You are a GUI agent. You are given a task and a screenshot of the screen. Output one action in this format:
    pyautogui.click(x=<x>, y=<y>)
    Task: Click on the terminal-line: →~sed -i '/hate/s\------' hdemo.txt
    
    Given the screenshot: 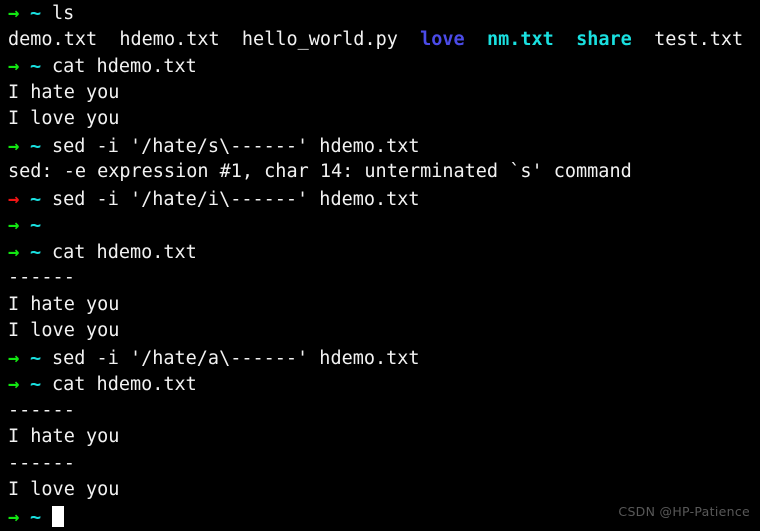 What is the action you would take?
    pyautogui.click(x=380, y=146)
    